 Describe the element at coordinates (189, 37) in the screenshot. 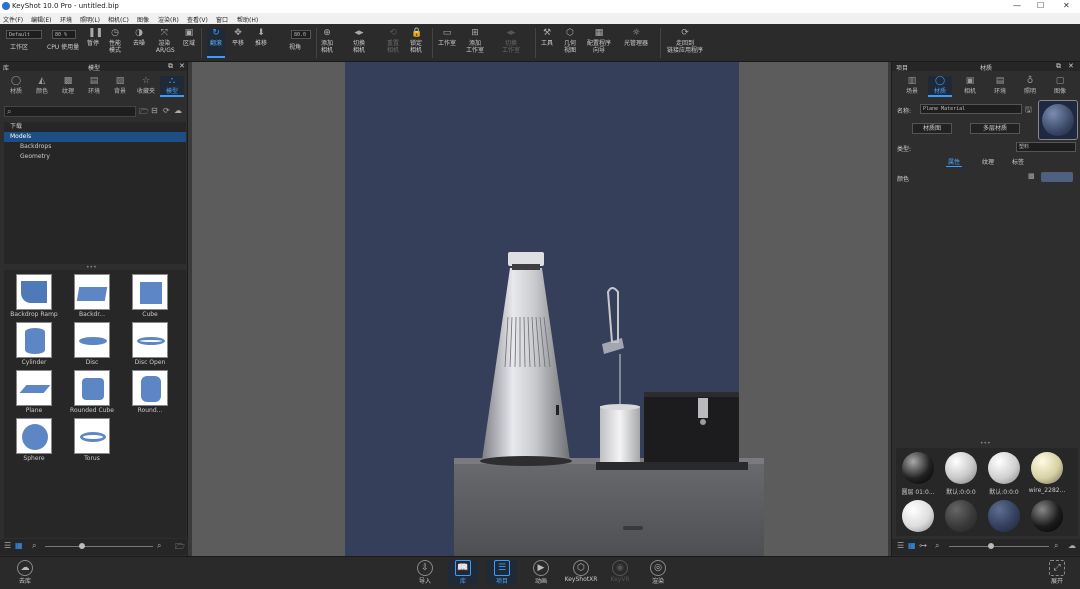

I see `region-button: ▣ 区域` at that location.